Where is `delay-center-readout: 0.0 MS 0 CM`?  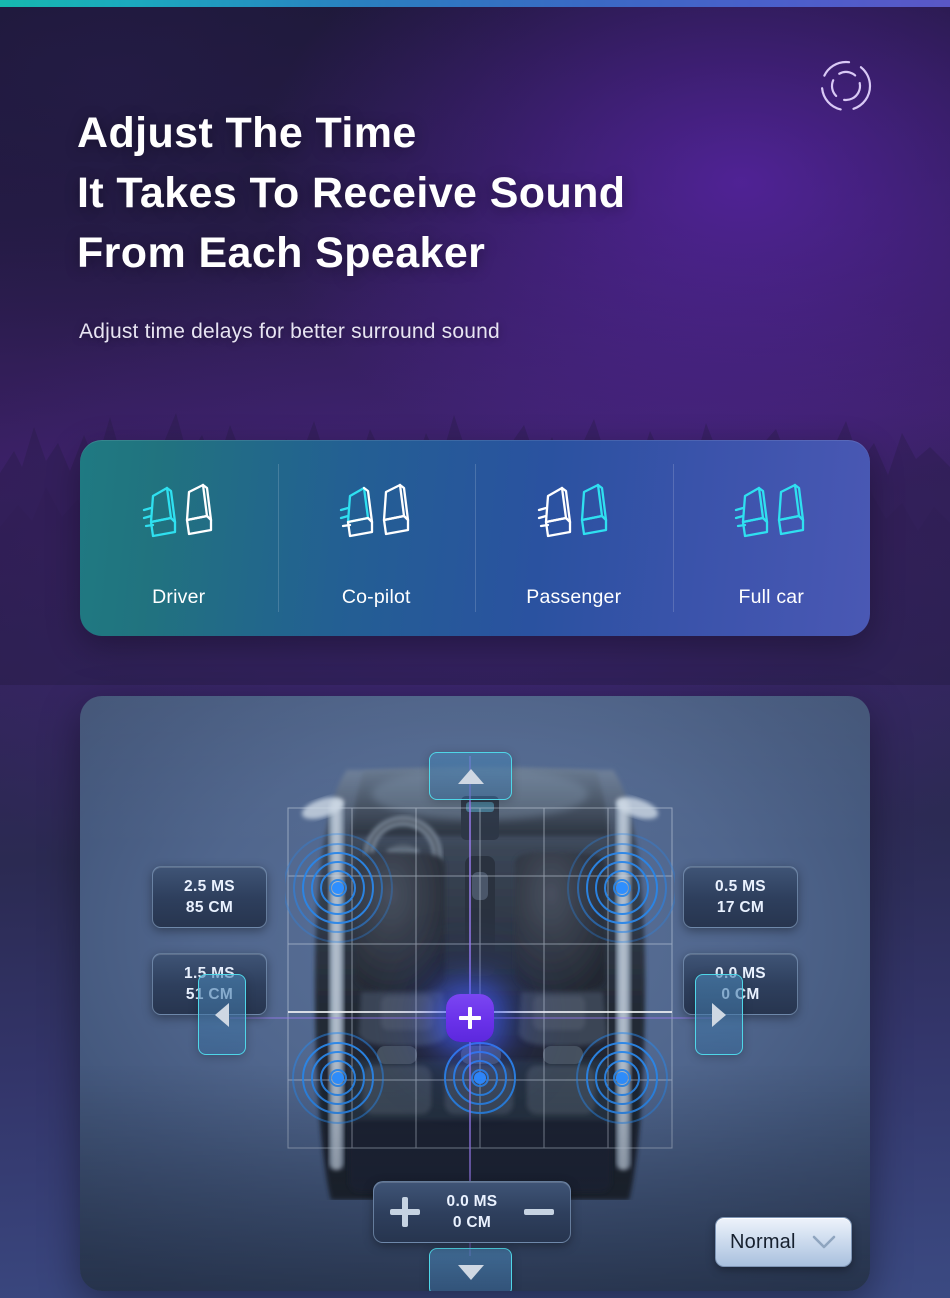 delay-center-readout: 0.0 MS 0 CM is located at coordinates (472, 1212).